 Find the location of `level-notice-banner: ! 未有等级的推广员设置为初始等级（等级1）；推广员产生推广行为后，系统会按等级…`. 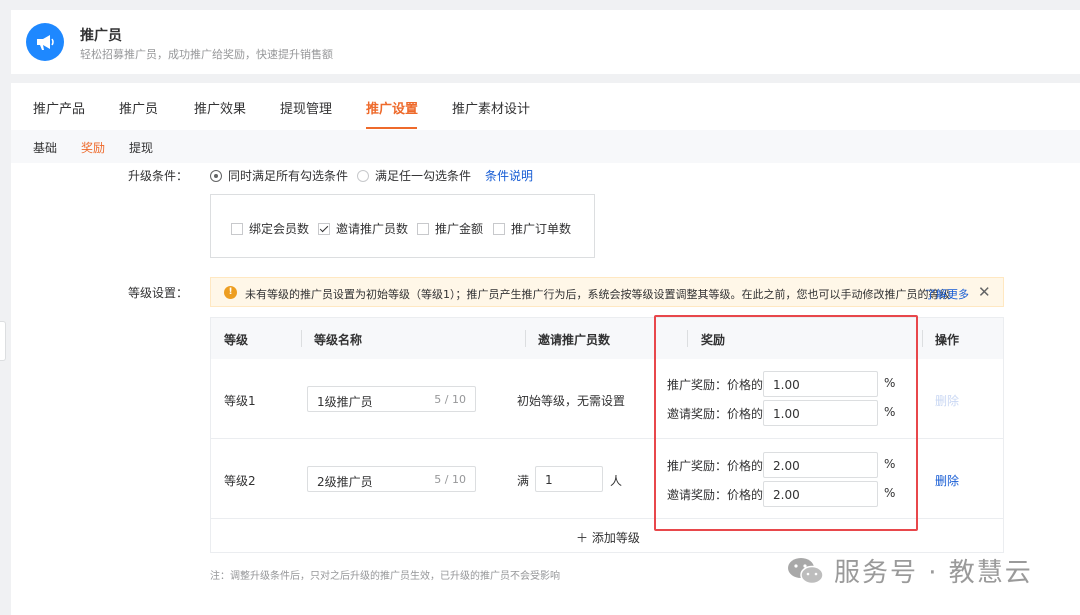

level-notice-banner: ! 未有等级的推广员设置为初始等级（等级1）；推广员产生推广行为后，系统会按等级… is located at coordinates (607, 292).